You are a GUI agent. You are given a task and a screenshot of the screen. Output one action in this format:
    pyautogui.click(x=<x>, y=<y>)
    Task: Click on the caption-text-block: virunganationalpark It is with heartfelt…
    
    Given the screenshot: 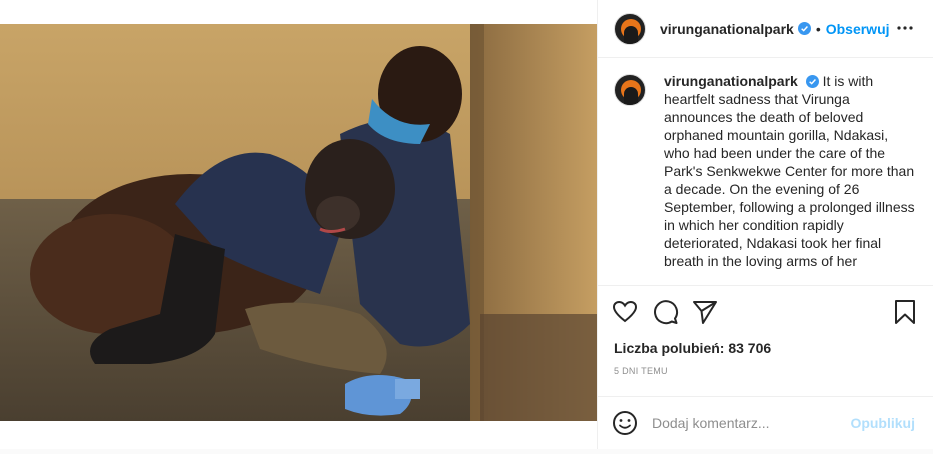 What is the action you would take?
    pyautogui.click(x=790, y=178)
    